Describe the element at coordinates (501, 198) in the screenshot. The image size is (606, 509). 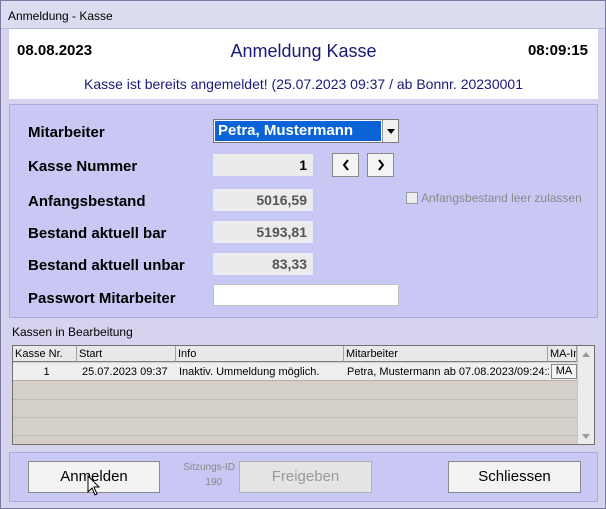
I see `anfangsbestand-leer-label: Anfangsbestand leer zulassen` at that location.